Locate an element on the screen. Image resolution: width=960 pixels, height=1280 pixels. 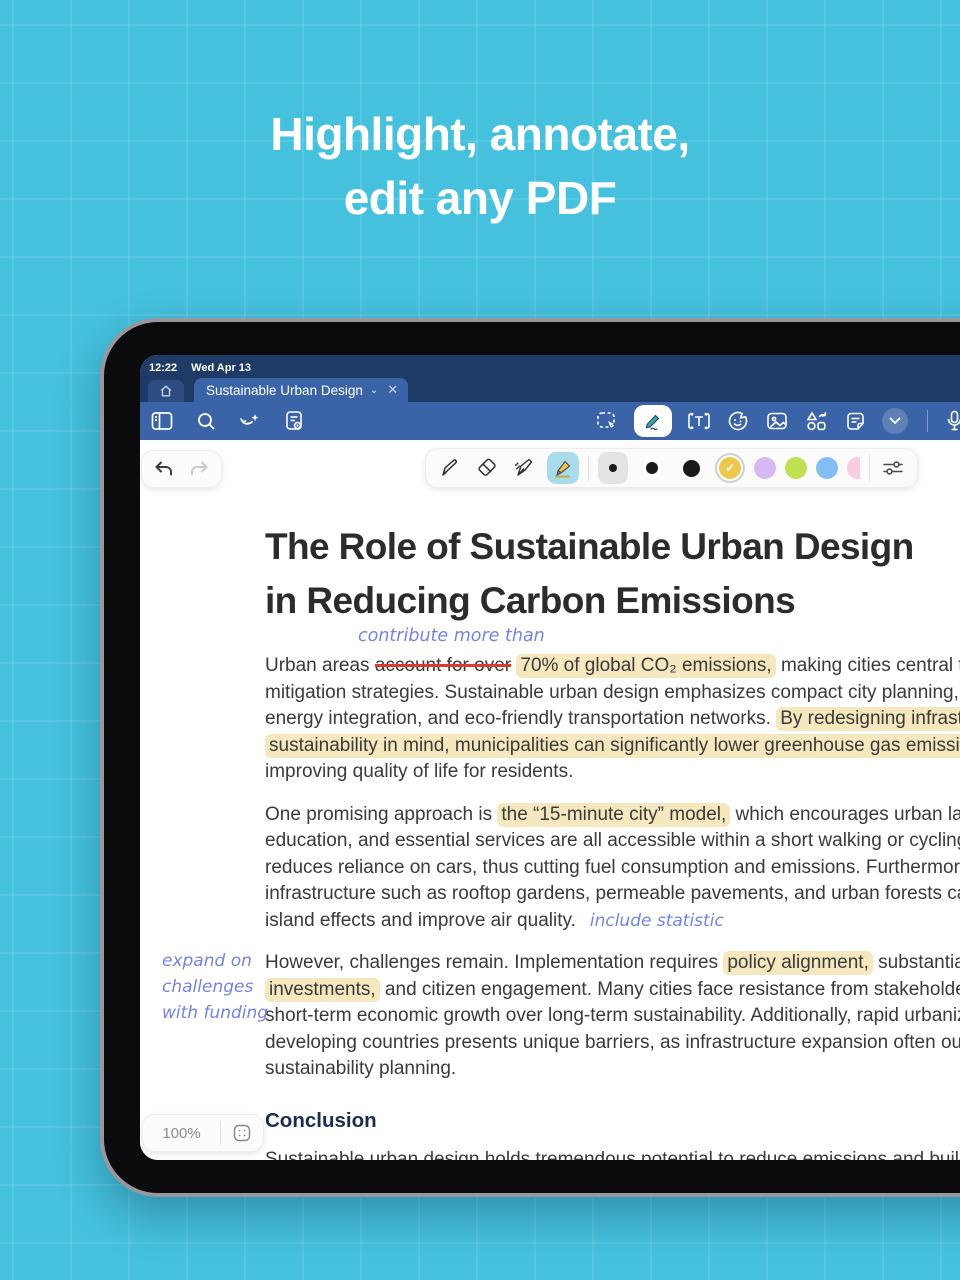
image-tool-icon is located at coordinates (777, 421).